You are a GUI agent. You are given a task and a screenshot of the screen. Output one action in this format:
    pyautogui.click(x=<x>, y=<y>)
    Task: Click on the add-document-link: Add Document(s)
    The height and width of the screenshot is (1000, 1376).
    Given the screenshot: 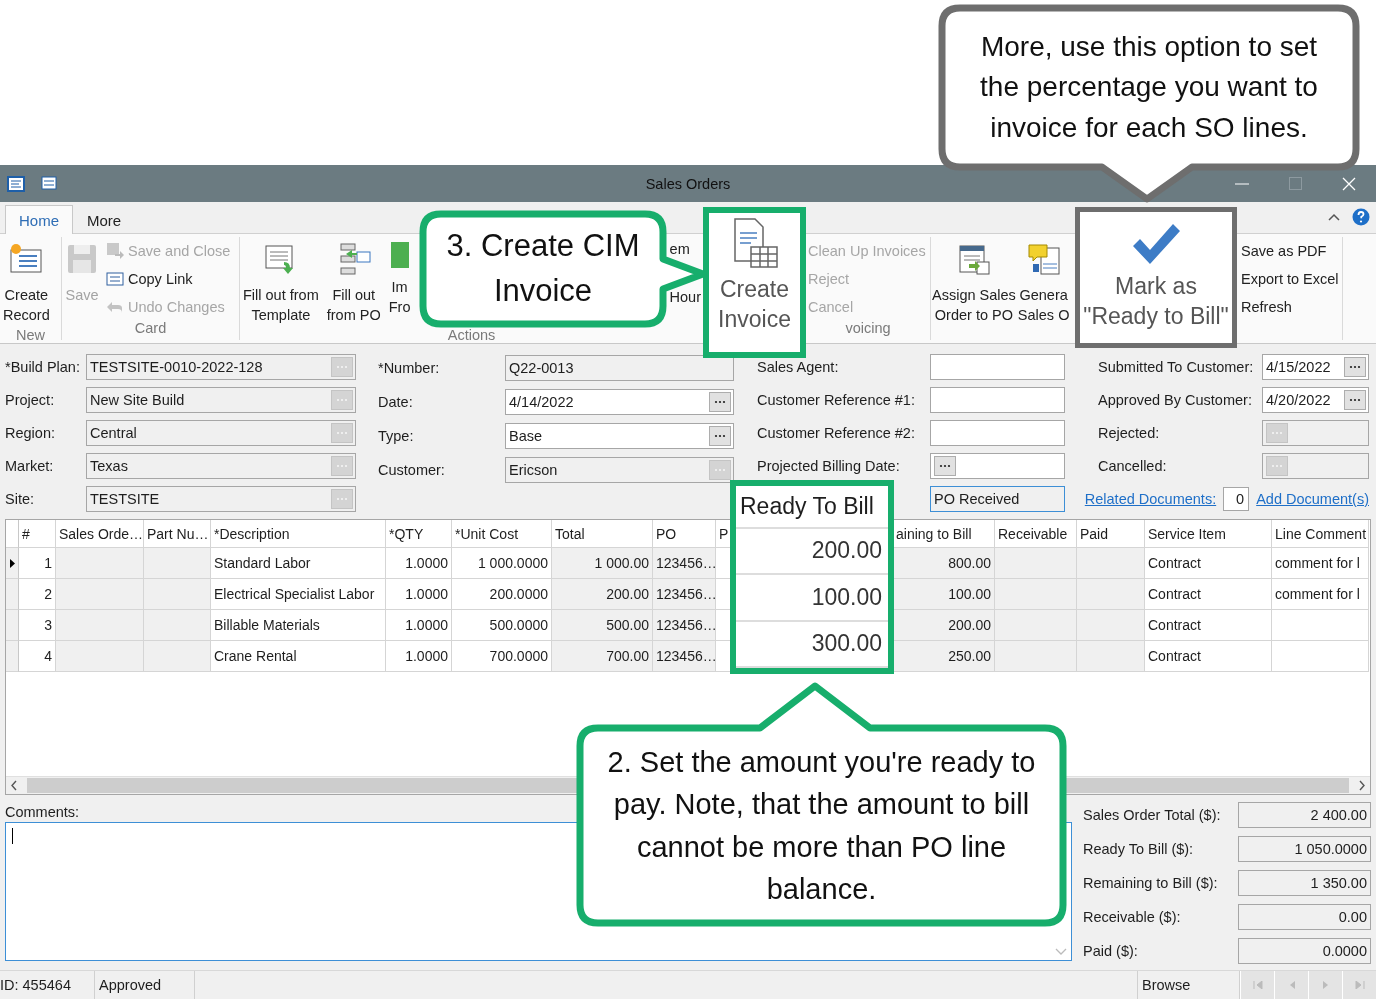 What is the action you would take?
    pyautogui.click(x=1312, y=498)
    